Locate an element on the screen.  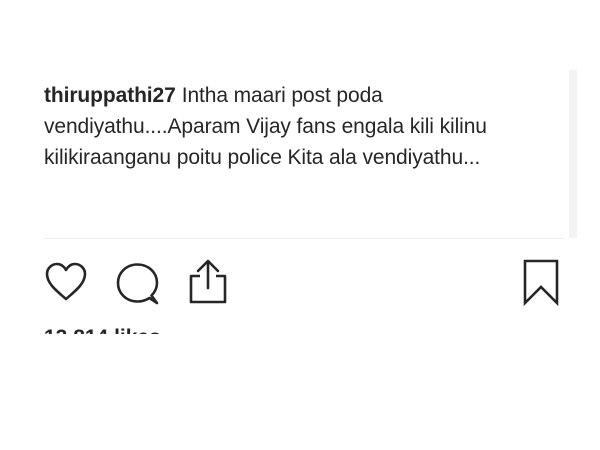
comment-icon is located at coordinates (138, 284).